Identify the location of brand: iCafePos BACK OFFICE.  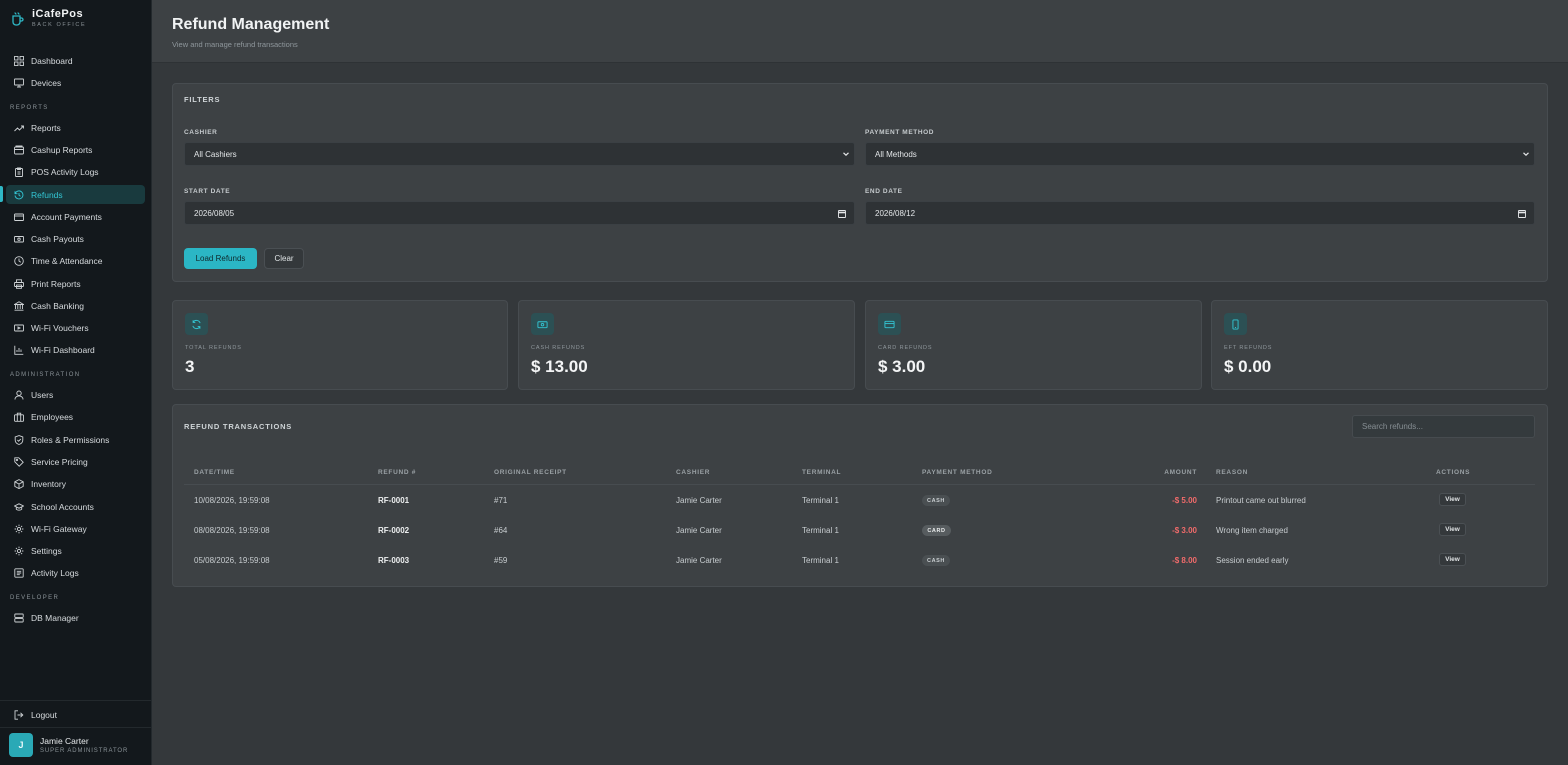
(48, 18).